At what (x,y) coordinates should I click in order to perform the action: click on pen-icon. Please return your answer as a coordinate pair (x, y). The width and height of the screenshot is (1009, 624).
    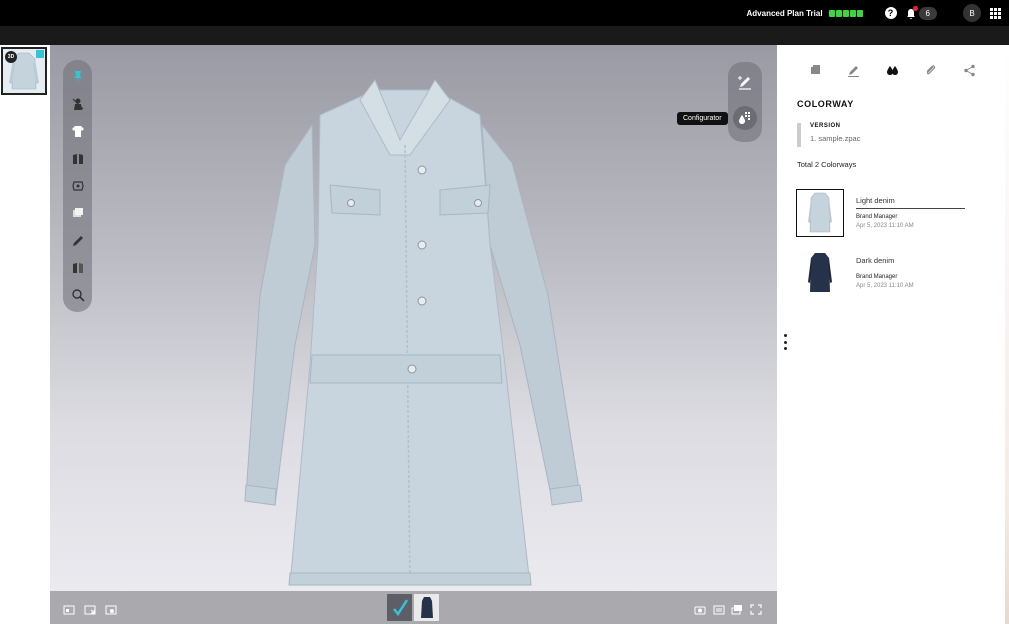
    Looking at the image, I should click on (78, 241).